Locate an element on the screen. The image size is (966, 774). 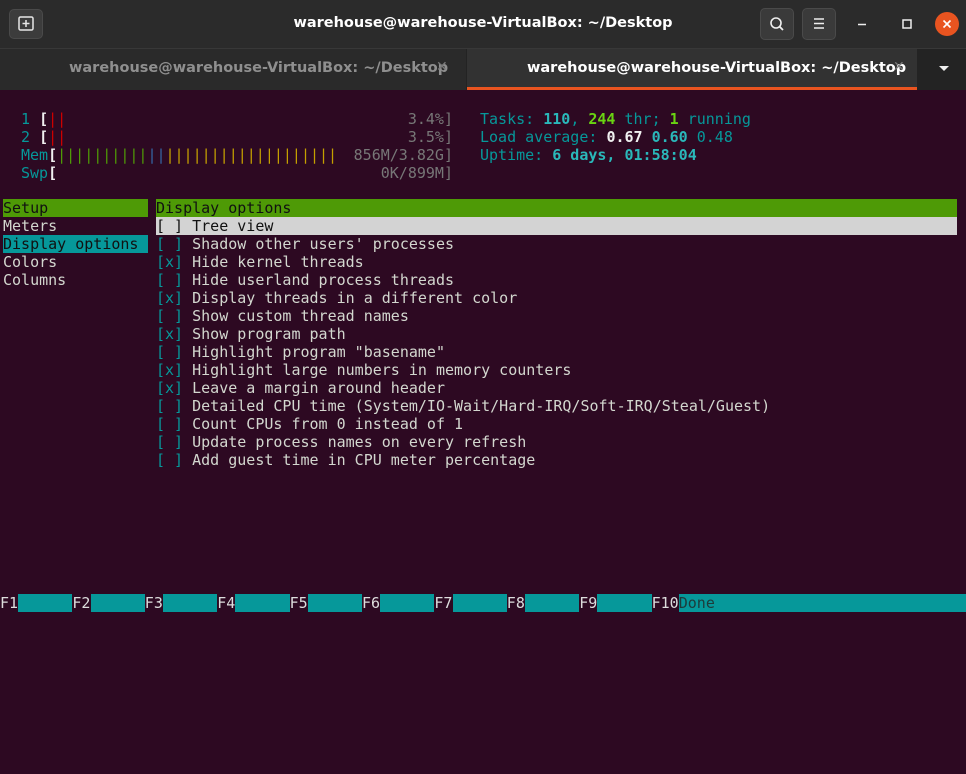
setup-item-display-options: Display options is located at coordinates (75, 244).